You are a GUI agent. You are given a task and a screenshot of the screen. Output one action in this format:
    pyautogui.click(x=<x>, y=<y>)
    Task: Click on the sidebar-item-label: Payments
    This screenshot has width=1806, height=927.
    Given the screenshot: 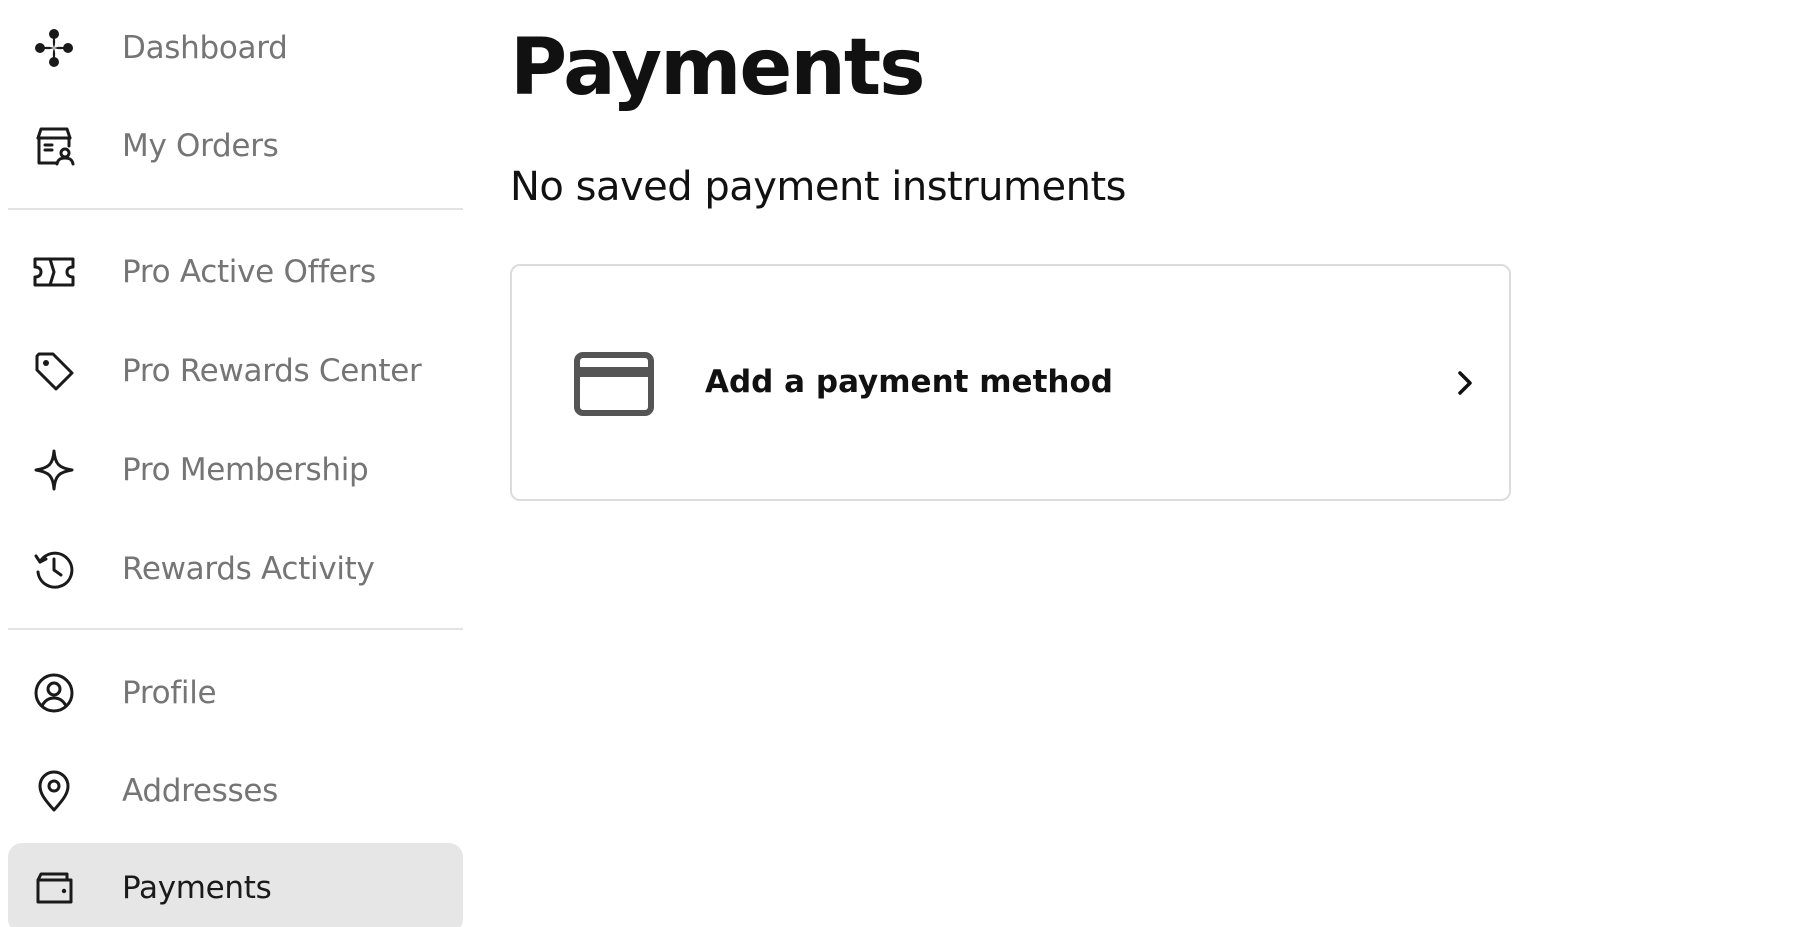 What is the action you would take?
    pyautogui.click(x=197, y=888)
    